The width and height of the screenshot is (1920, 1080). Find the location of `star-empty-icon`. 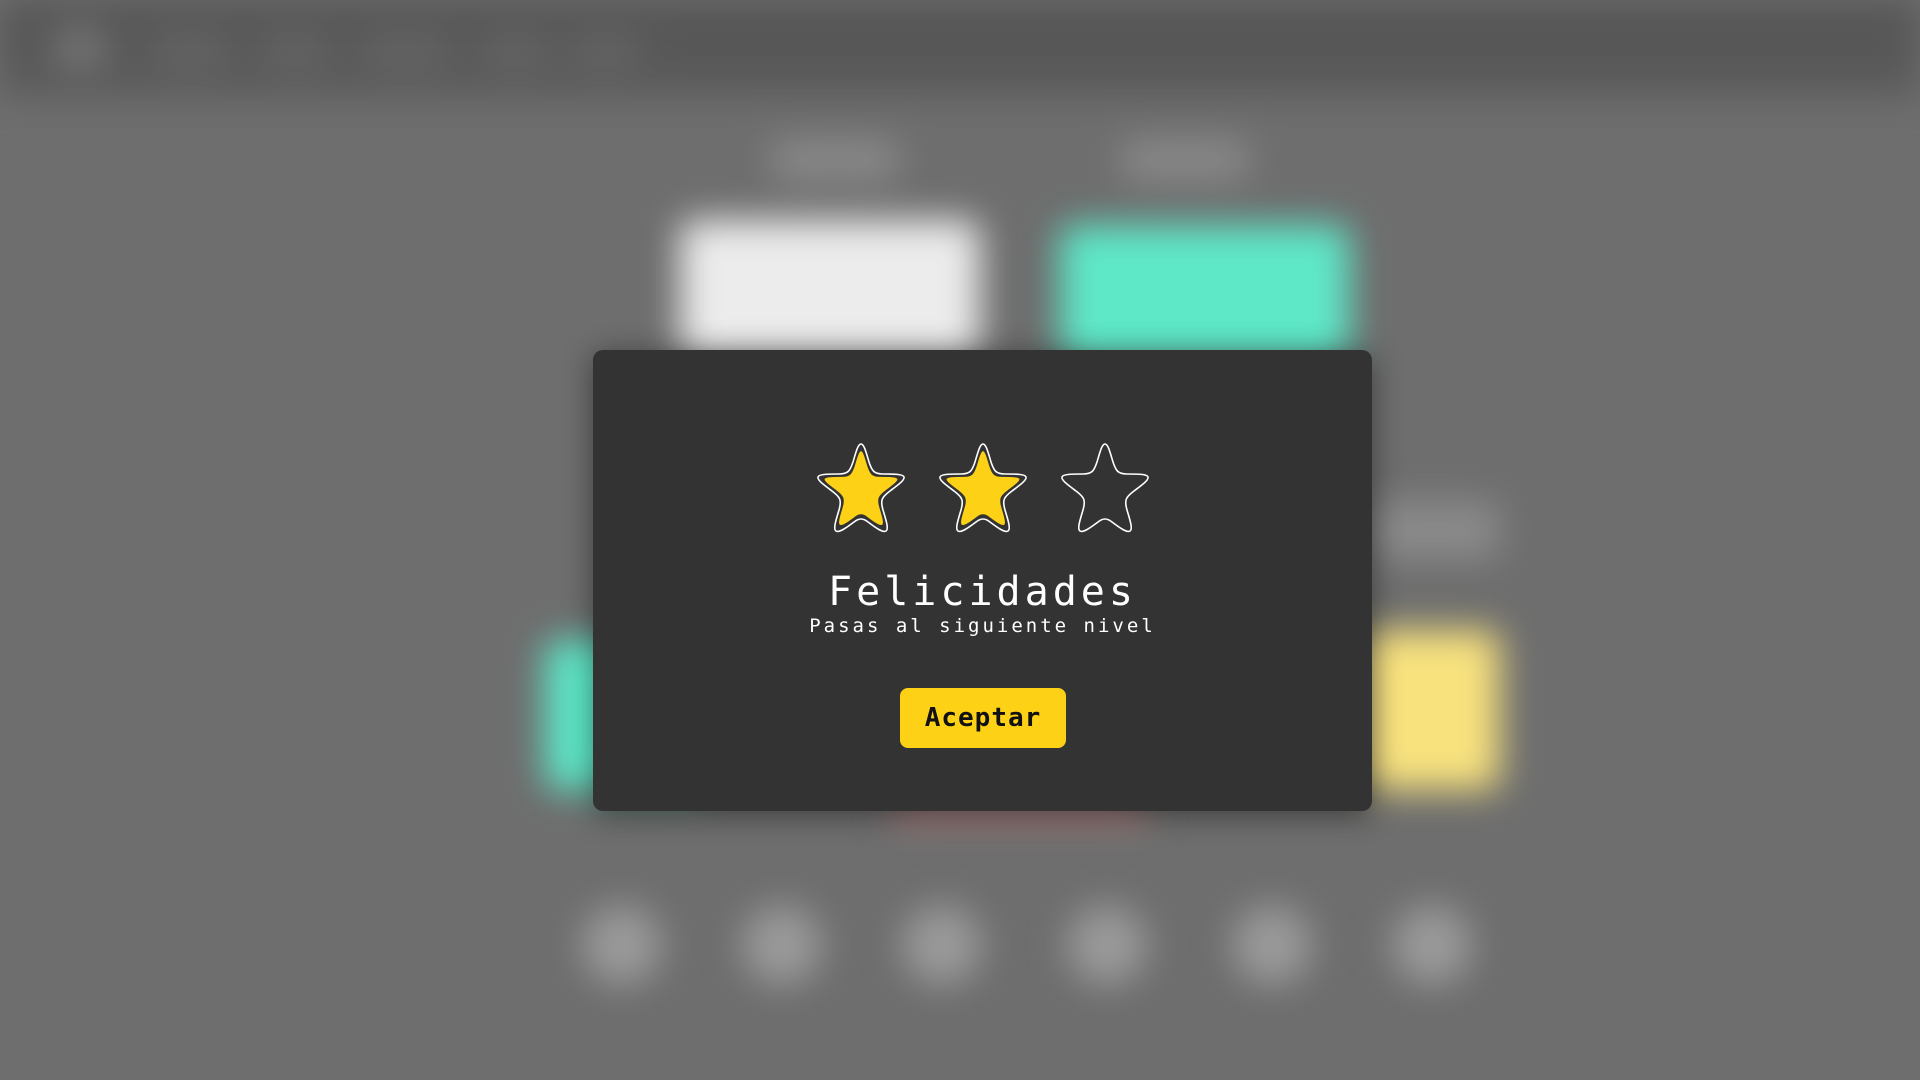

star-empty-icon is located at coordinates (1104, 488).